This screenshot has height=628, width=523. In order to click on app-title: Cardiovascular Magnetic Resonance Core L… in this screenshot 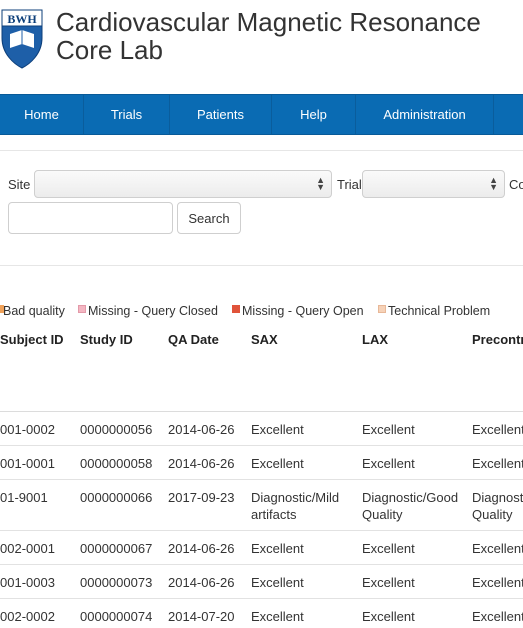, I will do `click(268, 36)`.